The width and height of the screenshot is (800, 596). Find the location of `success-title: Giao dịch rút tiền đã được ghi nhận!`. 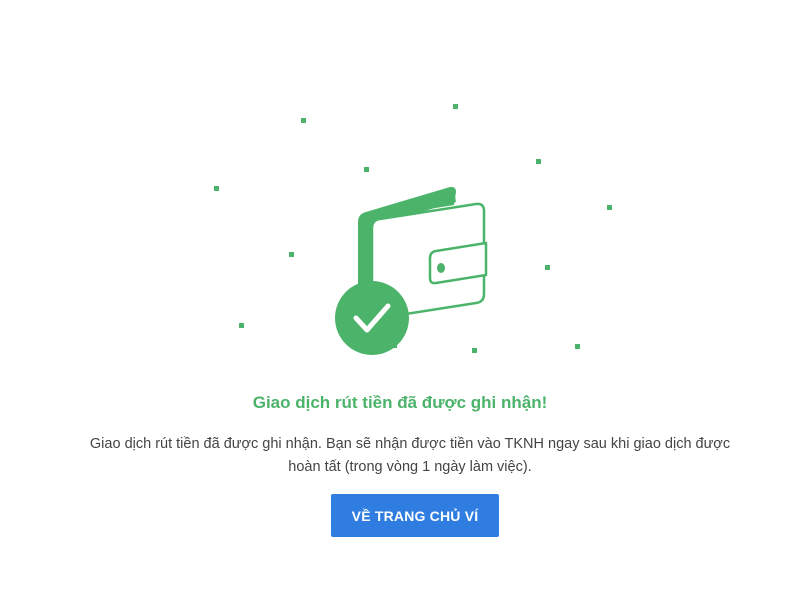

success-title: Giao dịch rút tiền đã được ghi nhận! is located at coordinates (400, 402).